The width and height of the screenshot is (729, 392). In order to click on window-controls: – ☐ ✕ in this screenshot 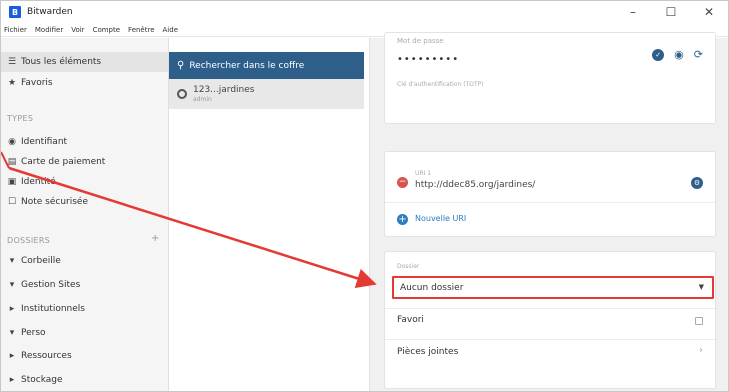, I will do `click(671, 12)`.